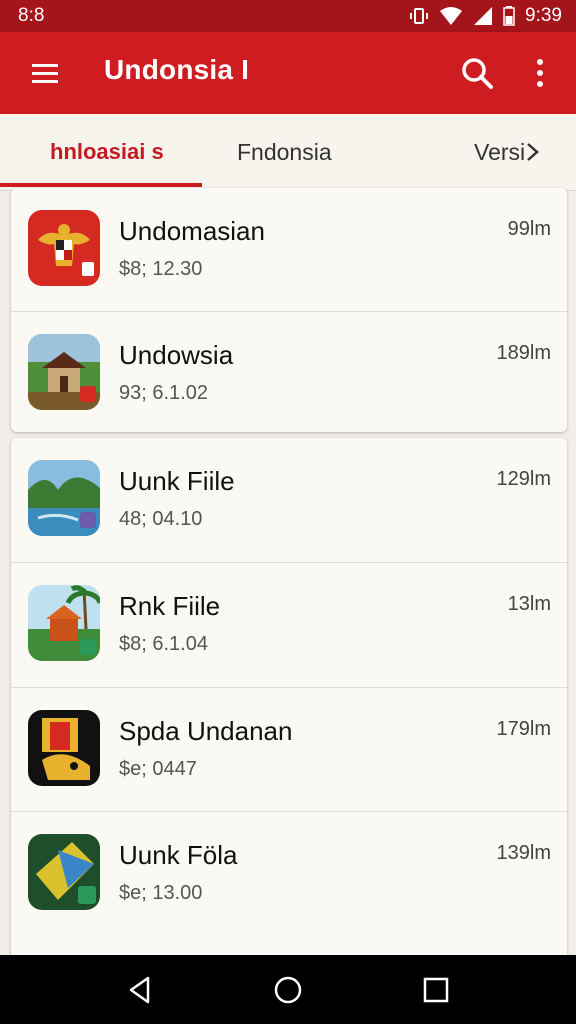  I want to click on app-bar: Undonsia I, so click(288, 73).